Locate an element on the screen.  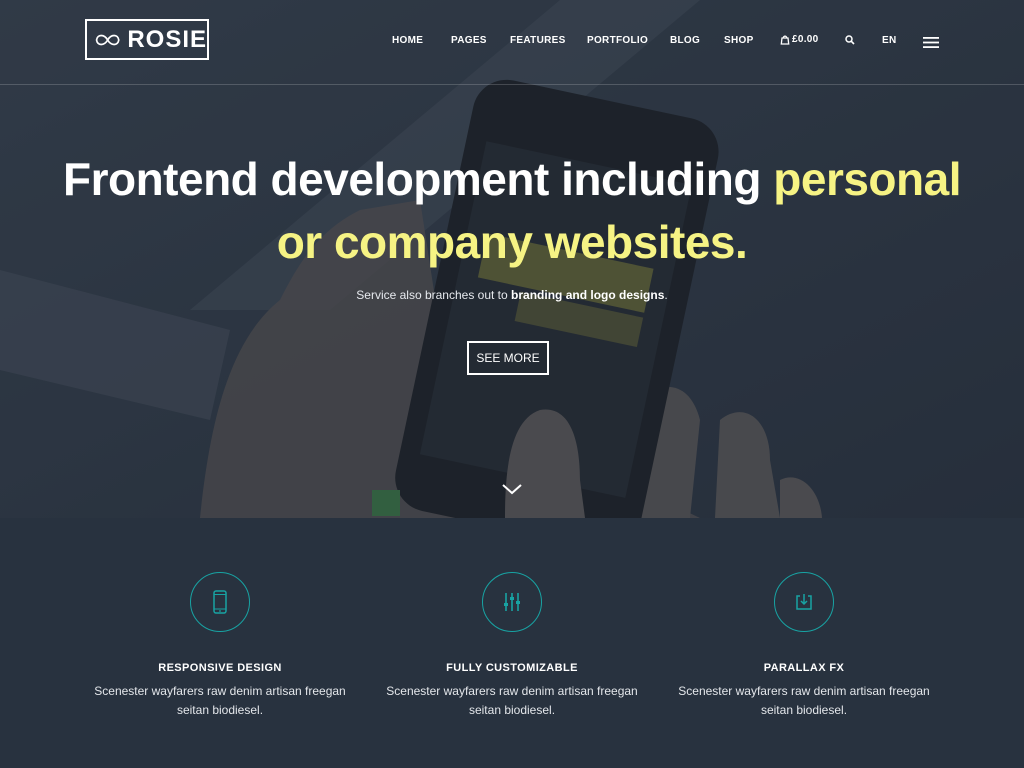
download-icon is located at coordinates (804, 602).